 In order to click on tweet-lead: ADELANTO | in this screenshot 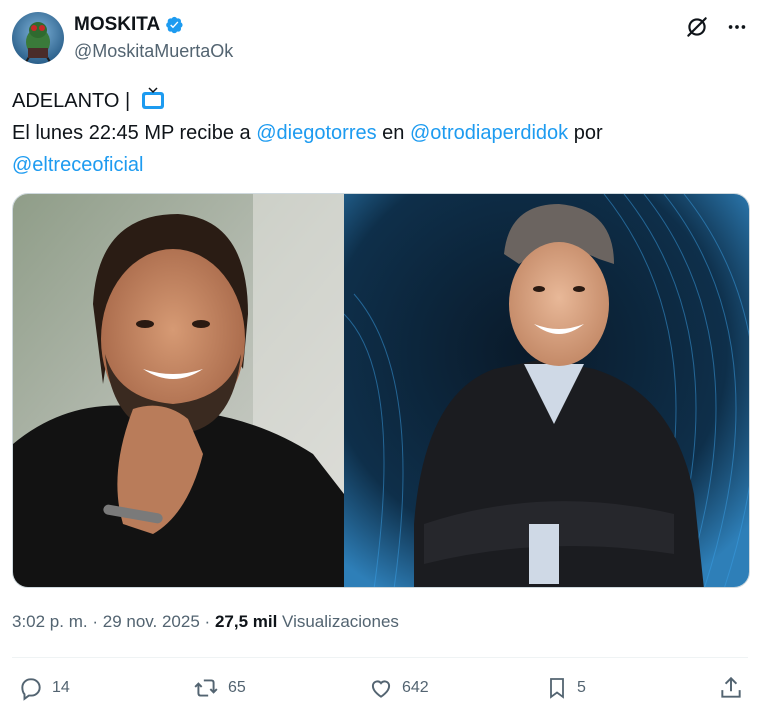, I will do `click(71, 101)`.